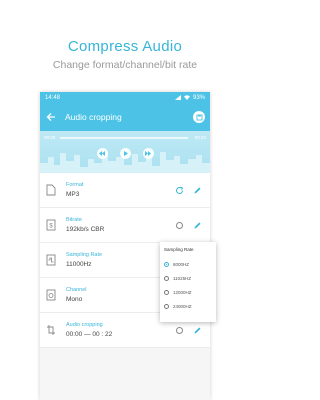 The height and width of the screenshot is (400, 320). I want to click on forward-icon, so click(148, 153).